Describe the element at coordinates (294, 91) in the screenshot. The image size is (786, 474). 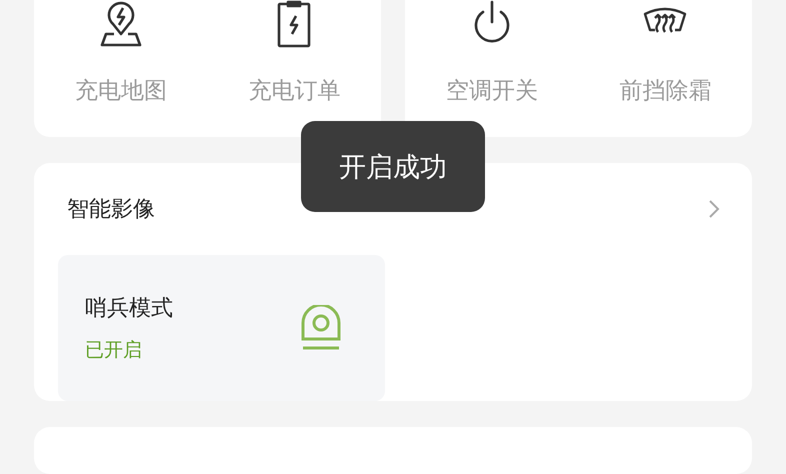
I see `shortcut-label: 充电订单` at that location.